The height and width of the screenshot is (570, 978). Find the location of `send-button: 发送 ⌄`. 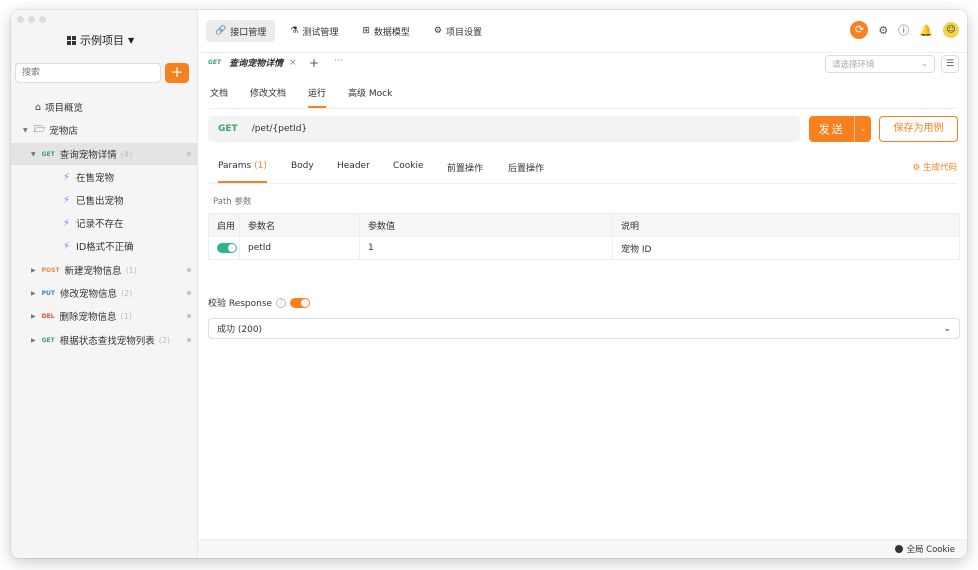

send-button: 发送 ⌄ is located at coordinates (840, 129).